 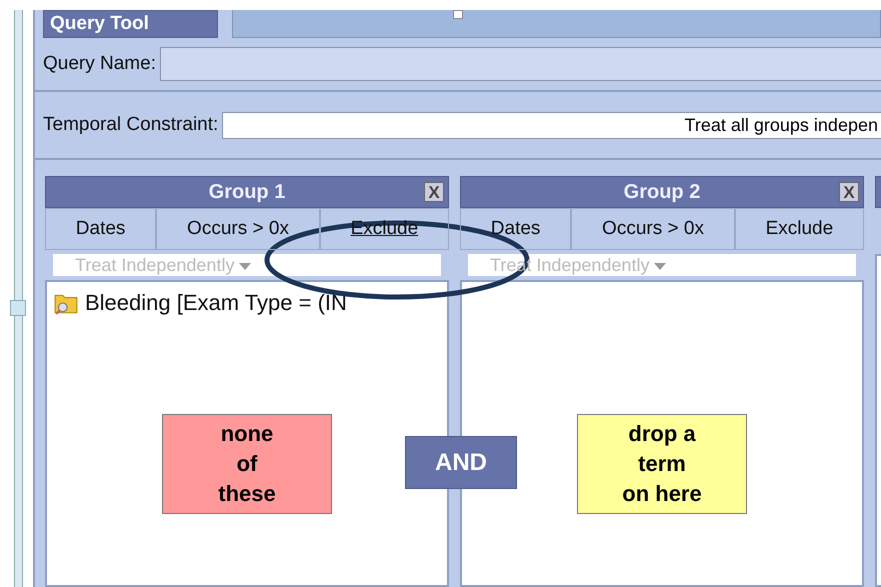 What do you see at coordinates (216, 303) in the screenshot?
I see `query-term: Bleeding [Exam Type = (IN` at bounding box center [216, 303].